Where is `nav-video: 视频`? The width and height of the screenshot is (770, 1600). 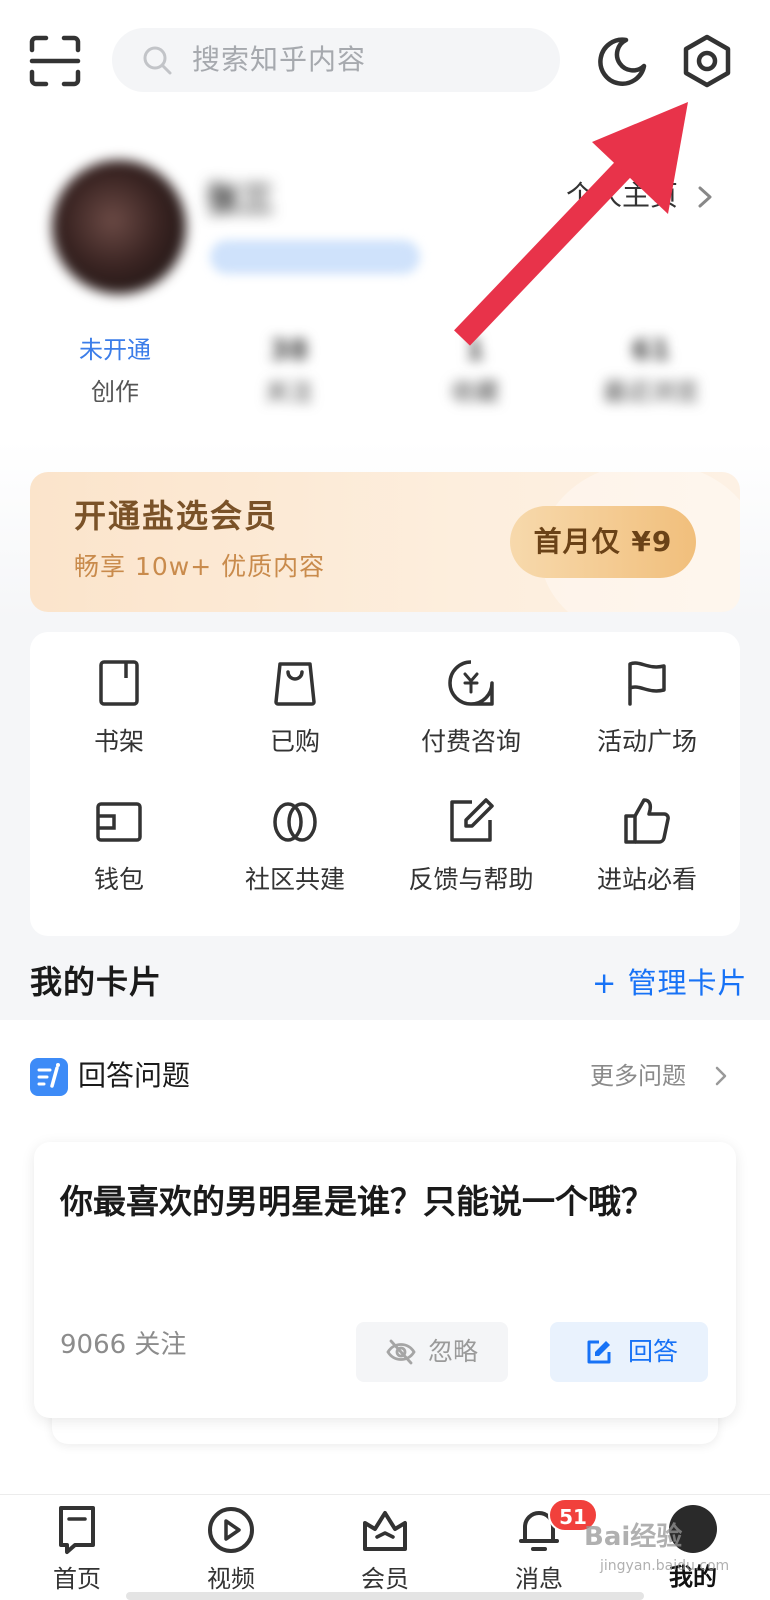 nav-video: 视频 is located at coordinates (231, 1552).